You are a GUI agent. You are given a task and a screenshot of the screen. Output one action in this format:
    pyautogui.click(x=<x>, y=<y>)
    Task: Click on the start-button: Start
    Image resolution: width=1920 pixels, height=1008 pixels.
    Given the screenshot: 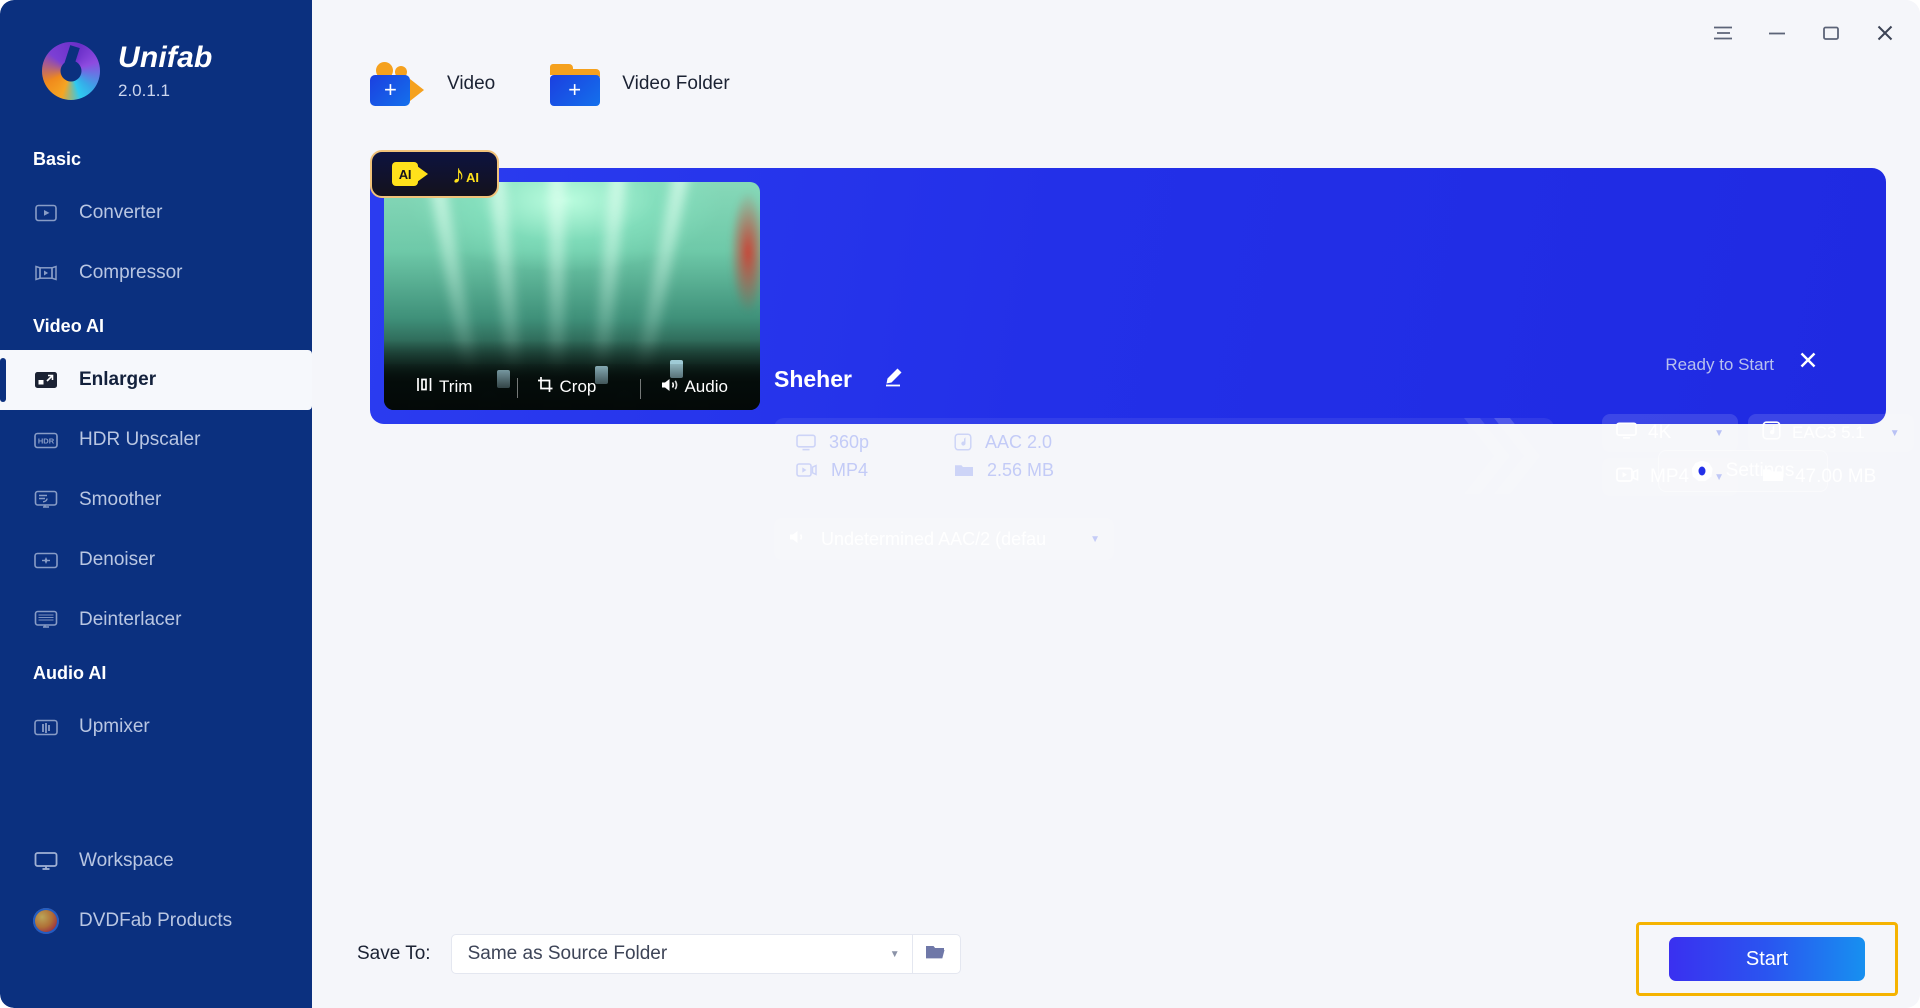 What is the action you would take?
    pyautogui.click(x=1767, y=959)
    